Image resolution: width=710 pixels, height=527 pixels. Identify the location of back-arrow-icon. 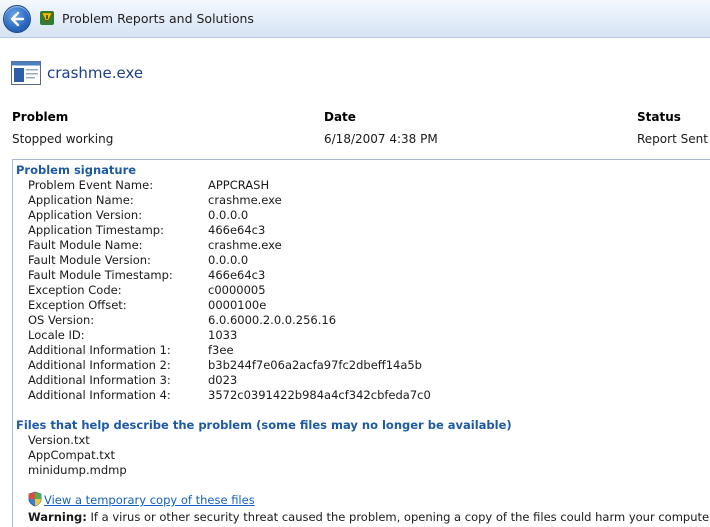
(17, 19).